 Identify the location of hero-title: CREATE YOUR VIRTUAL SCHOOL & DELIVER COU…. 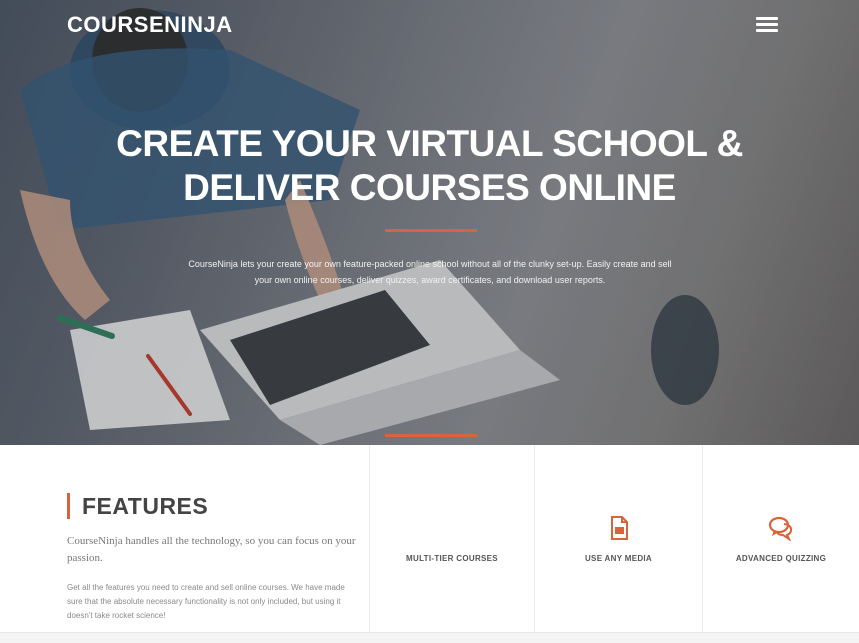
(429, 166).